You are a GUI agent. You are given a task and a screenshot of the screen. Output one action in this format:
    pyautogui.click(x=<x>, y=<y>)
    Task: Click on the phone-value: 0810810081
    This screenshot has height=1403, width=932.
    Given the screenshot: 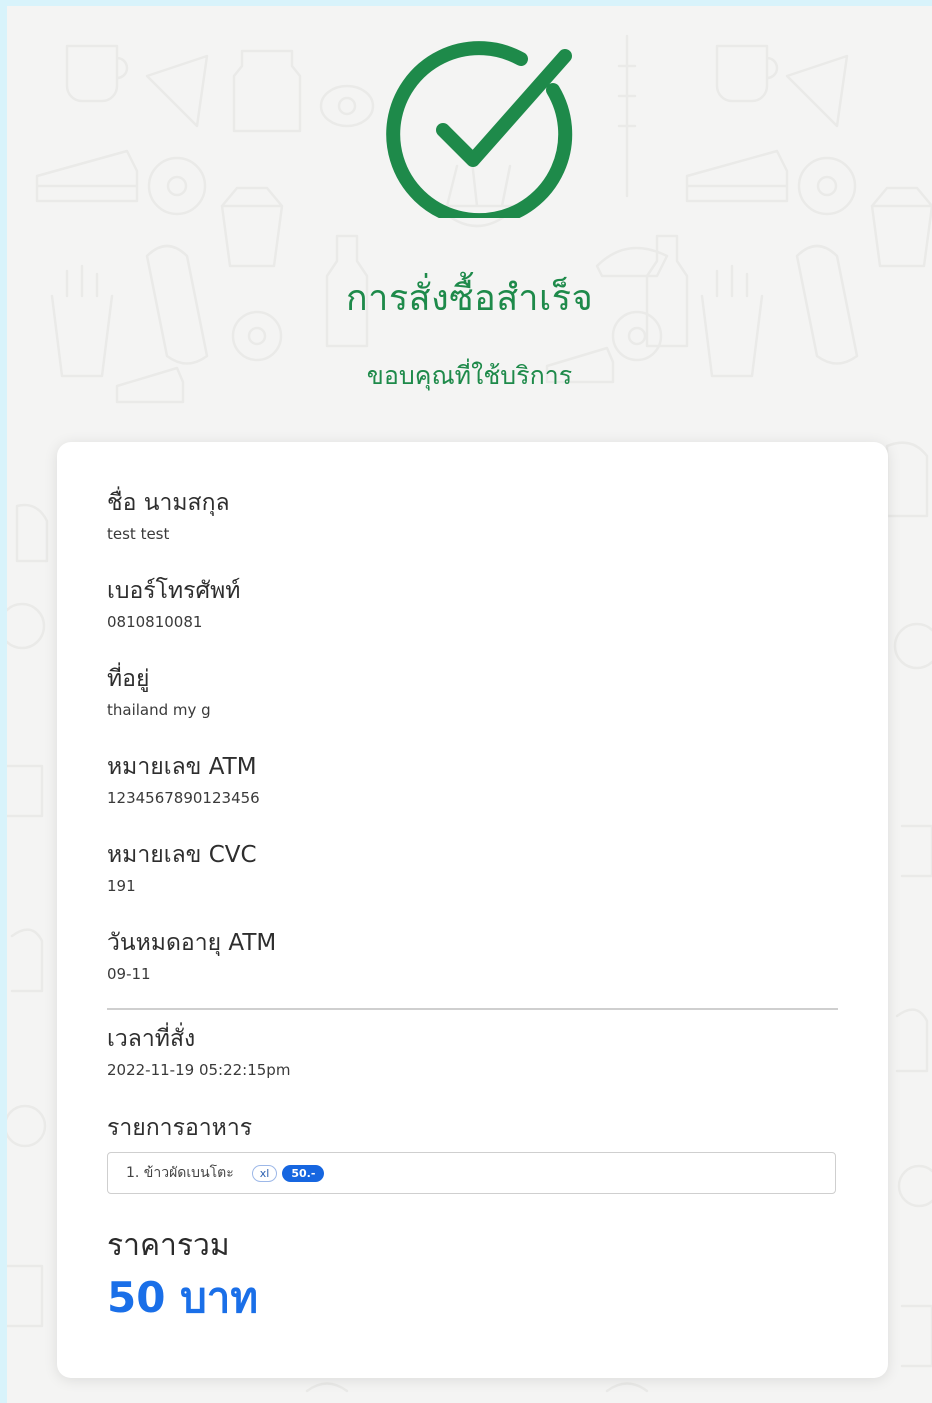 What is the action you would take?
    pyautogui.click(x=155, y=622)
    